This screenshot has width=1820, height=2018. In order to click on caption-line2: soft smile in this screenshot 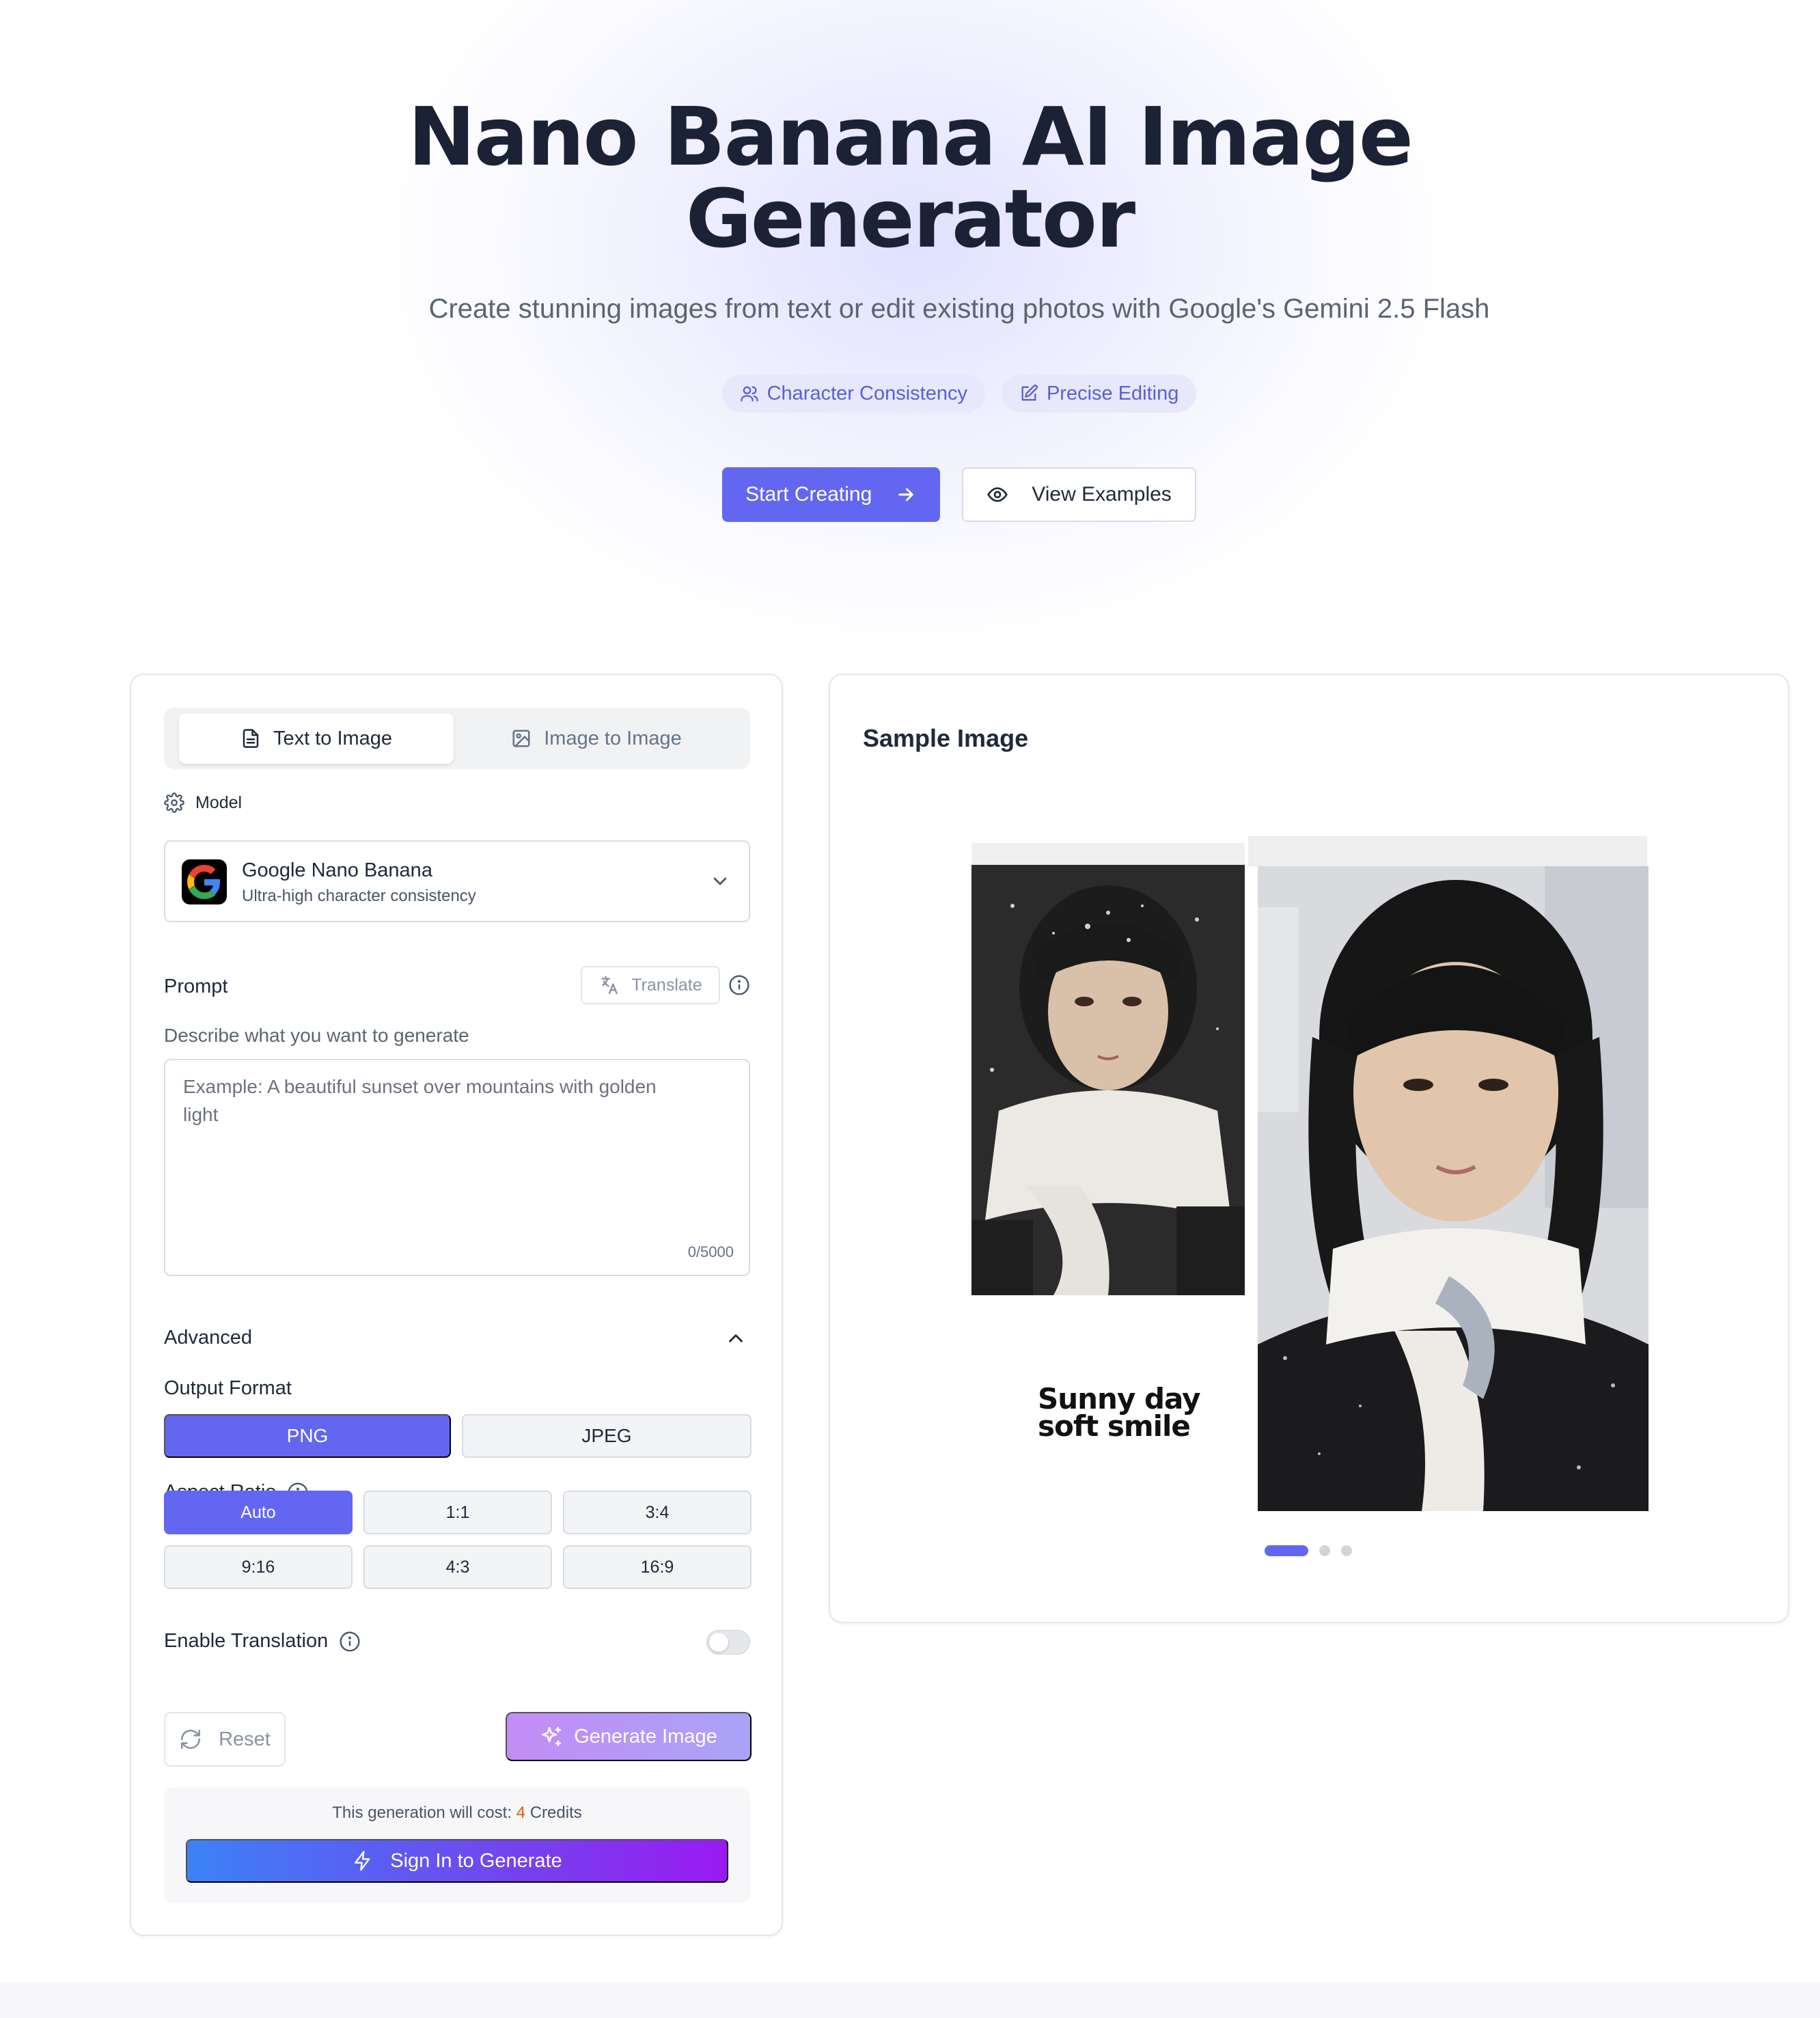, I will do `click(1114, 1426)`.